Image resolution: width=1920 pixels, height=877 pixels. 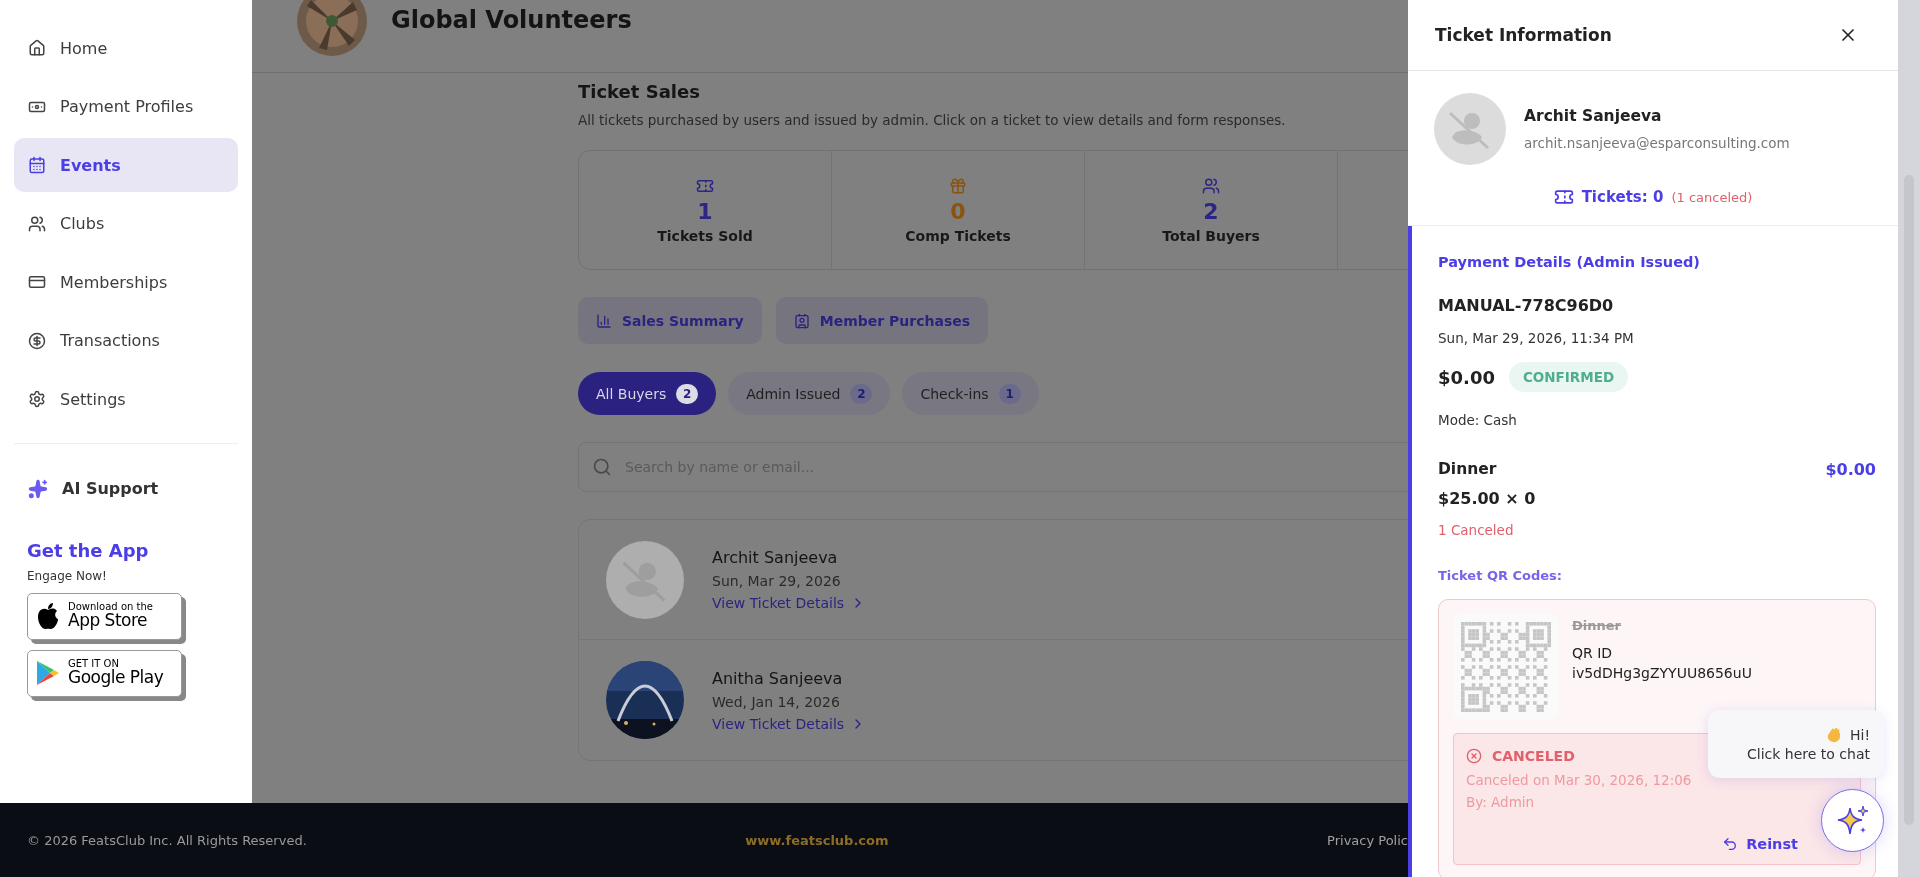 I want to click on dollar-icon, so click(x=37, y=340).